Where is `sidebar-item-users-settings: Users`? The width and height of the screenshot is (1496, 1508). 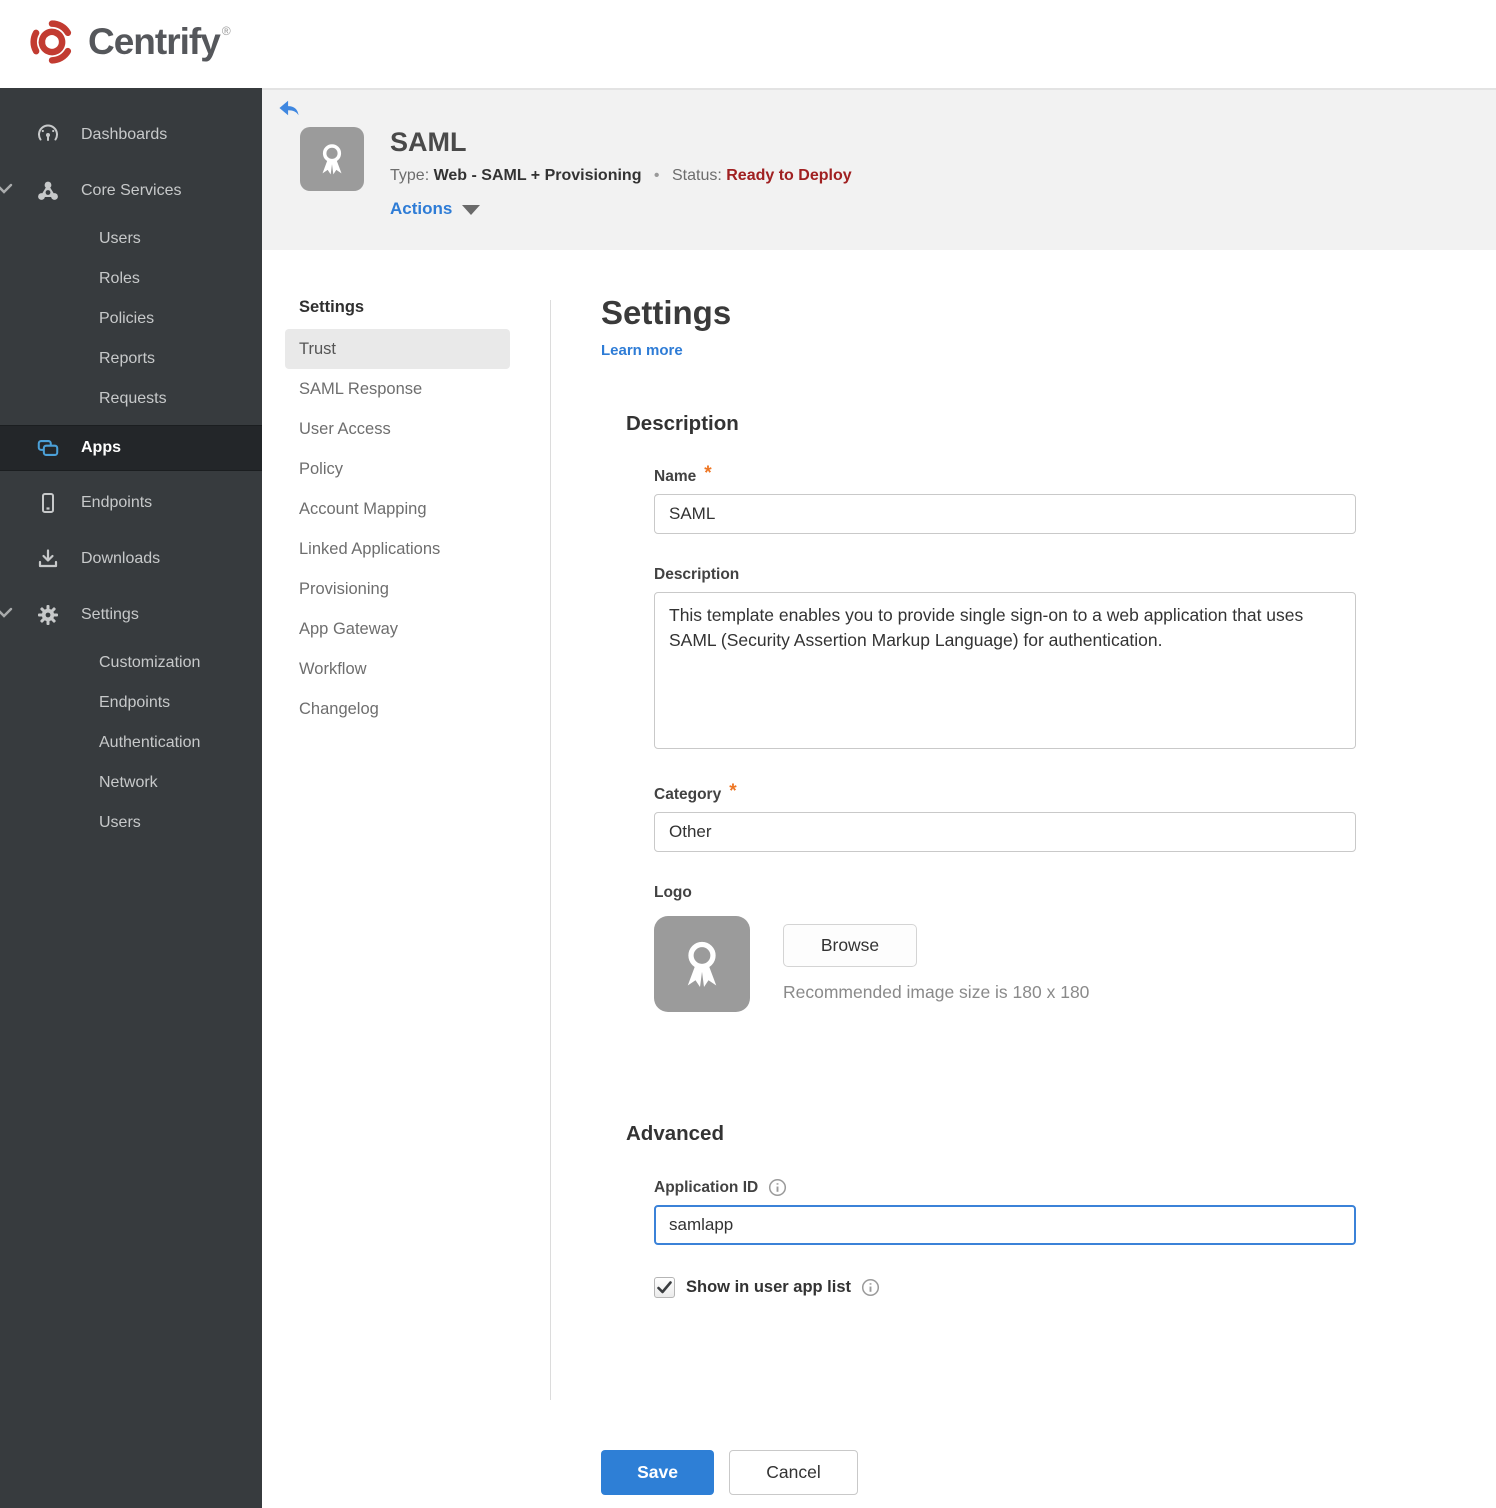
sidebar-item-users-settings: Users is located at coordinates (131, 823).